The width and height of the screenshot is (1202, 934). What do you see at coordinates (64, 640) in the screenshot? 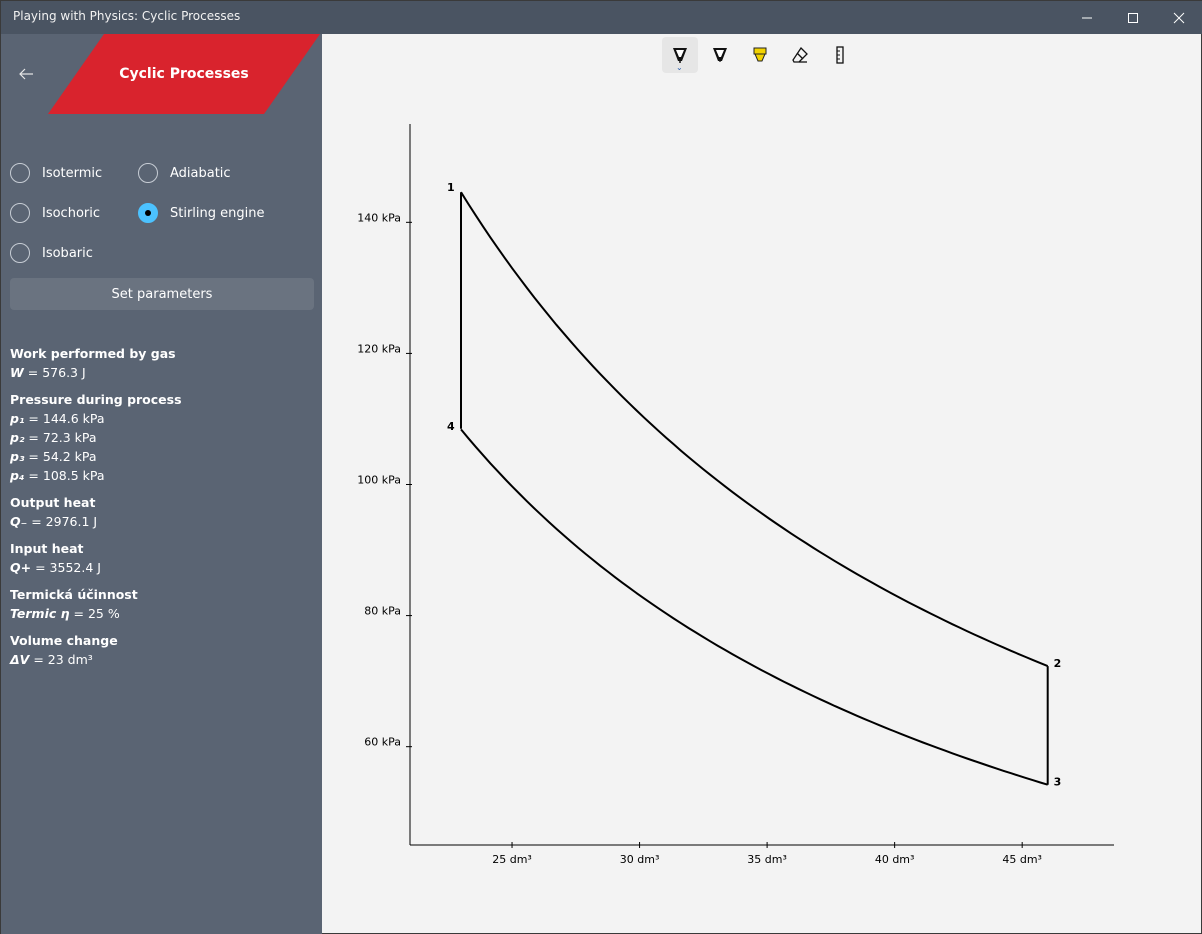
I see `volume-heading: Volume change` at bounding box center [64, 640].